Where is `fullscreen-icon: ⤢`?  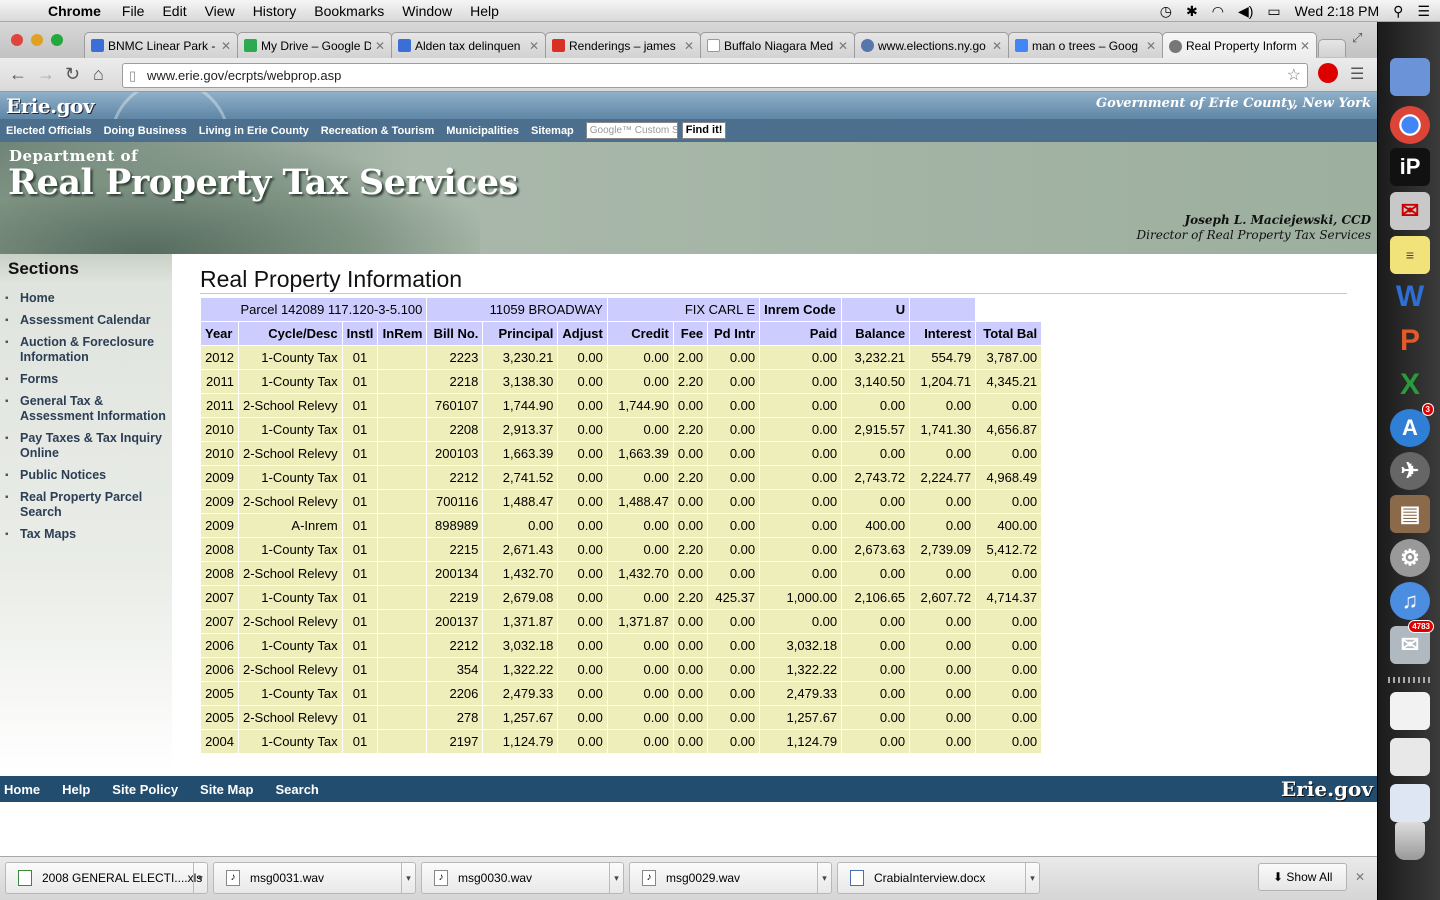
fullscreen-icon: ⤢ is located at coordinates (1357, 38).